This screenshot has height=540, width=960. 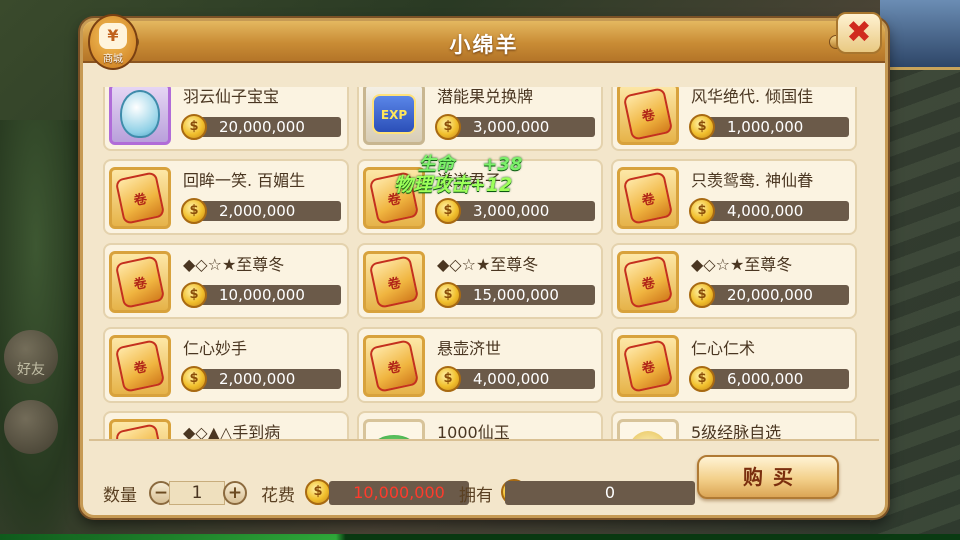 I want to click on item-price: 10,000,000, so click(x=269, y=295).